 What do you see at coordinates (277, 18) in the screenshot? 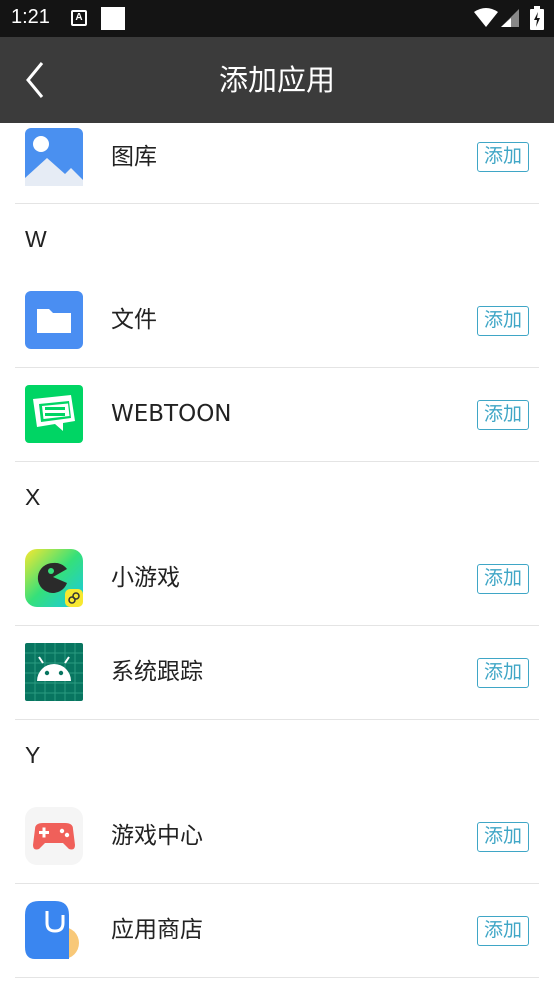
I see `status-bar: 1:21 A` at bounding box center [277, 18].